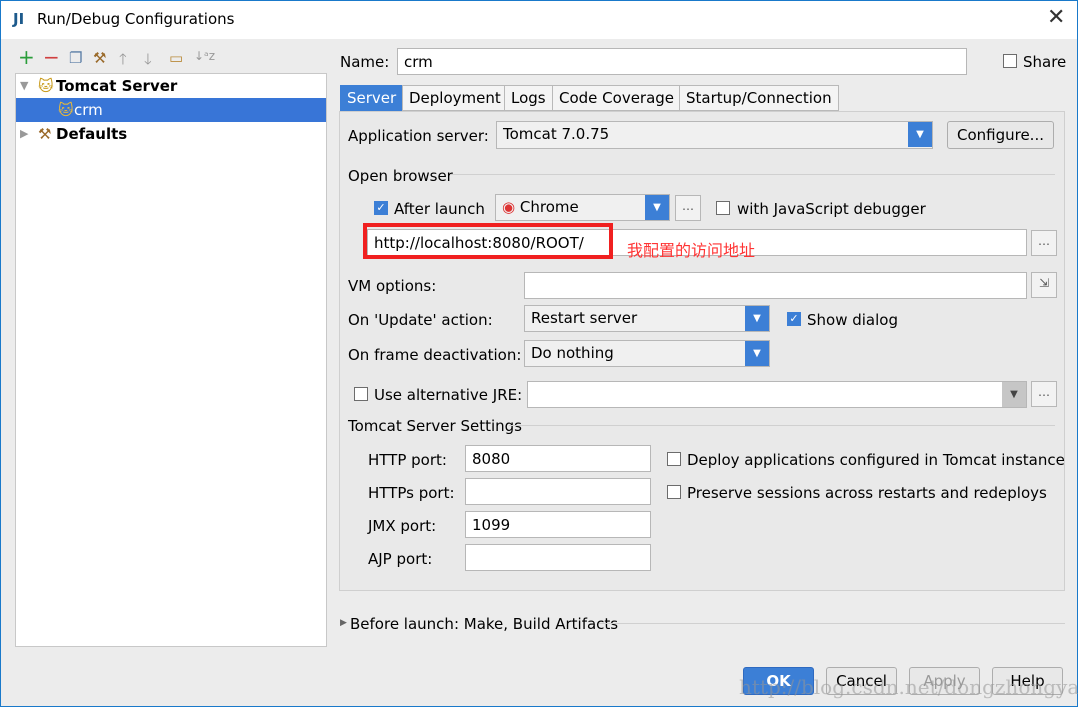 The width and height of the screenshot is (1078, 707). Describe the element at coordinates (647, 353) in the screenshot. I see `frame-deactivation-select: Do nothing ▼` at that location.